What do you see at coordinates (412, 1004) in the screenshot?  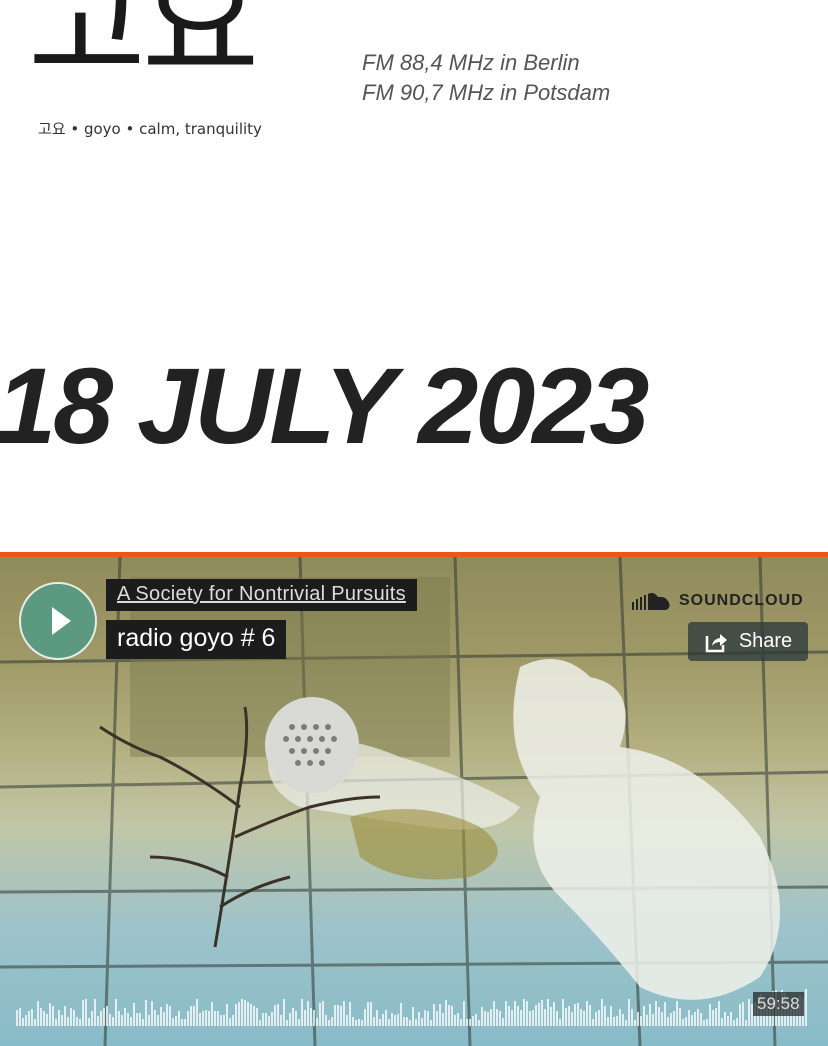 I see `waveform-scrubber` at bounding box center [412, 1004].